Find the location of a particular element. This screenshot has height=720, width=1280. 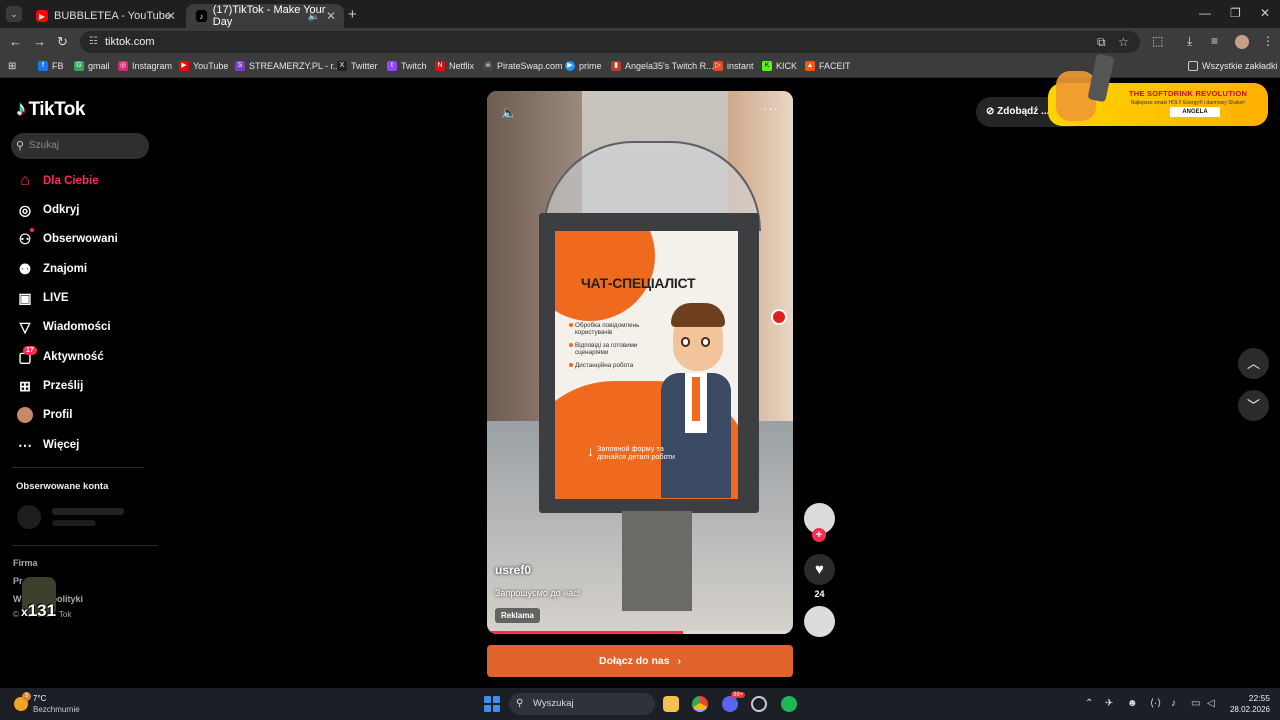

folder-icon is located at coordinates (1193, 66).